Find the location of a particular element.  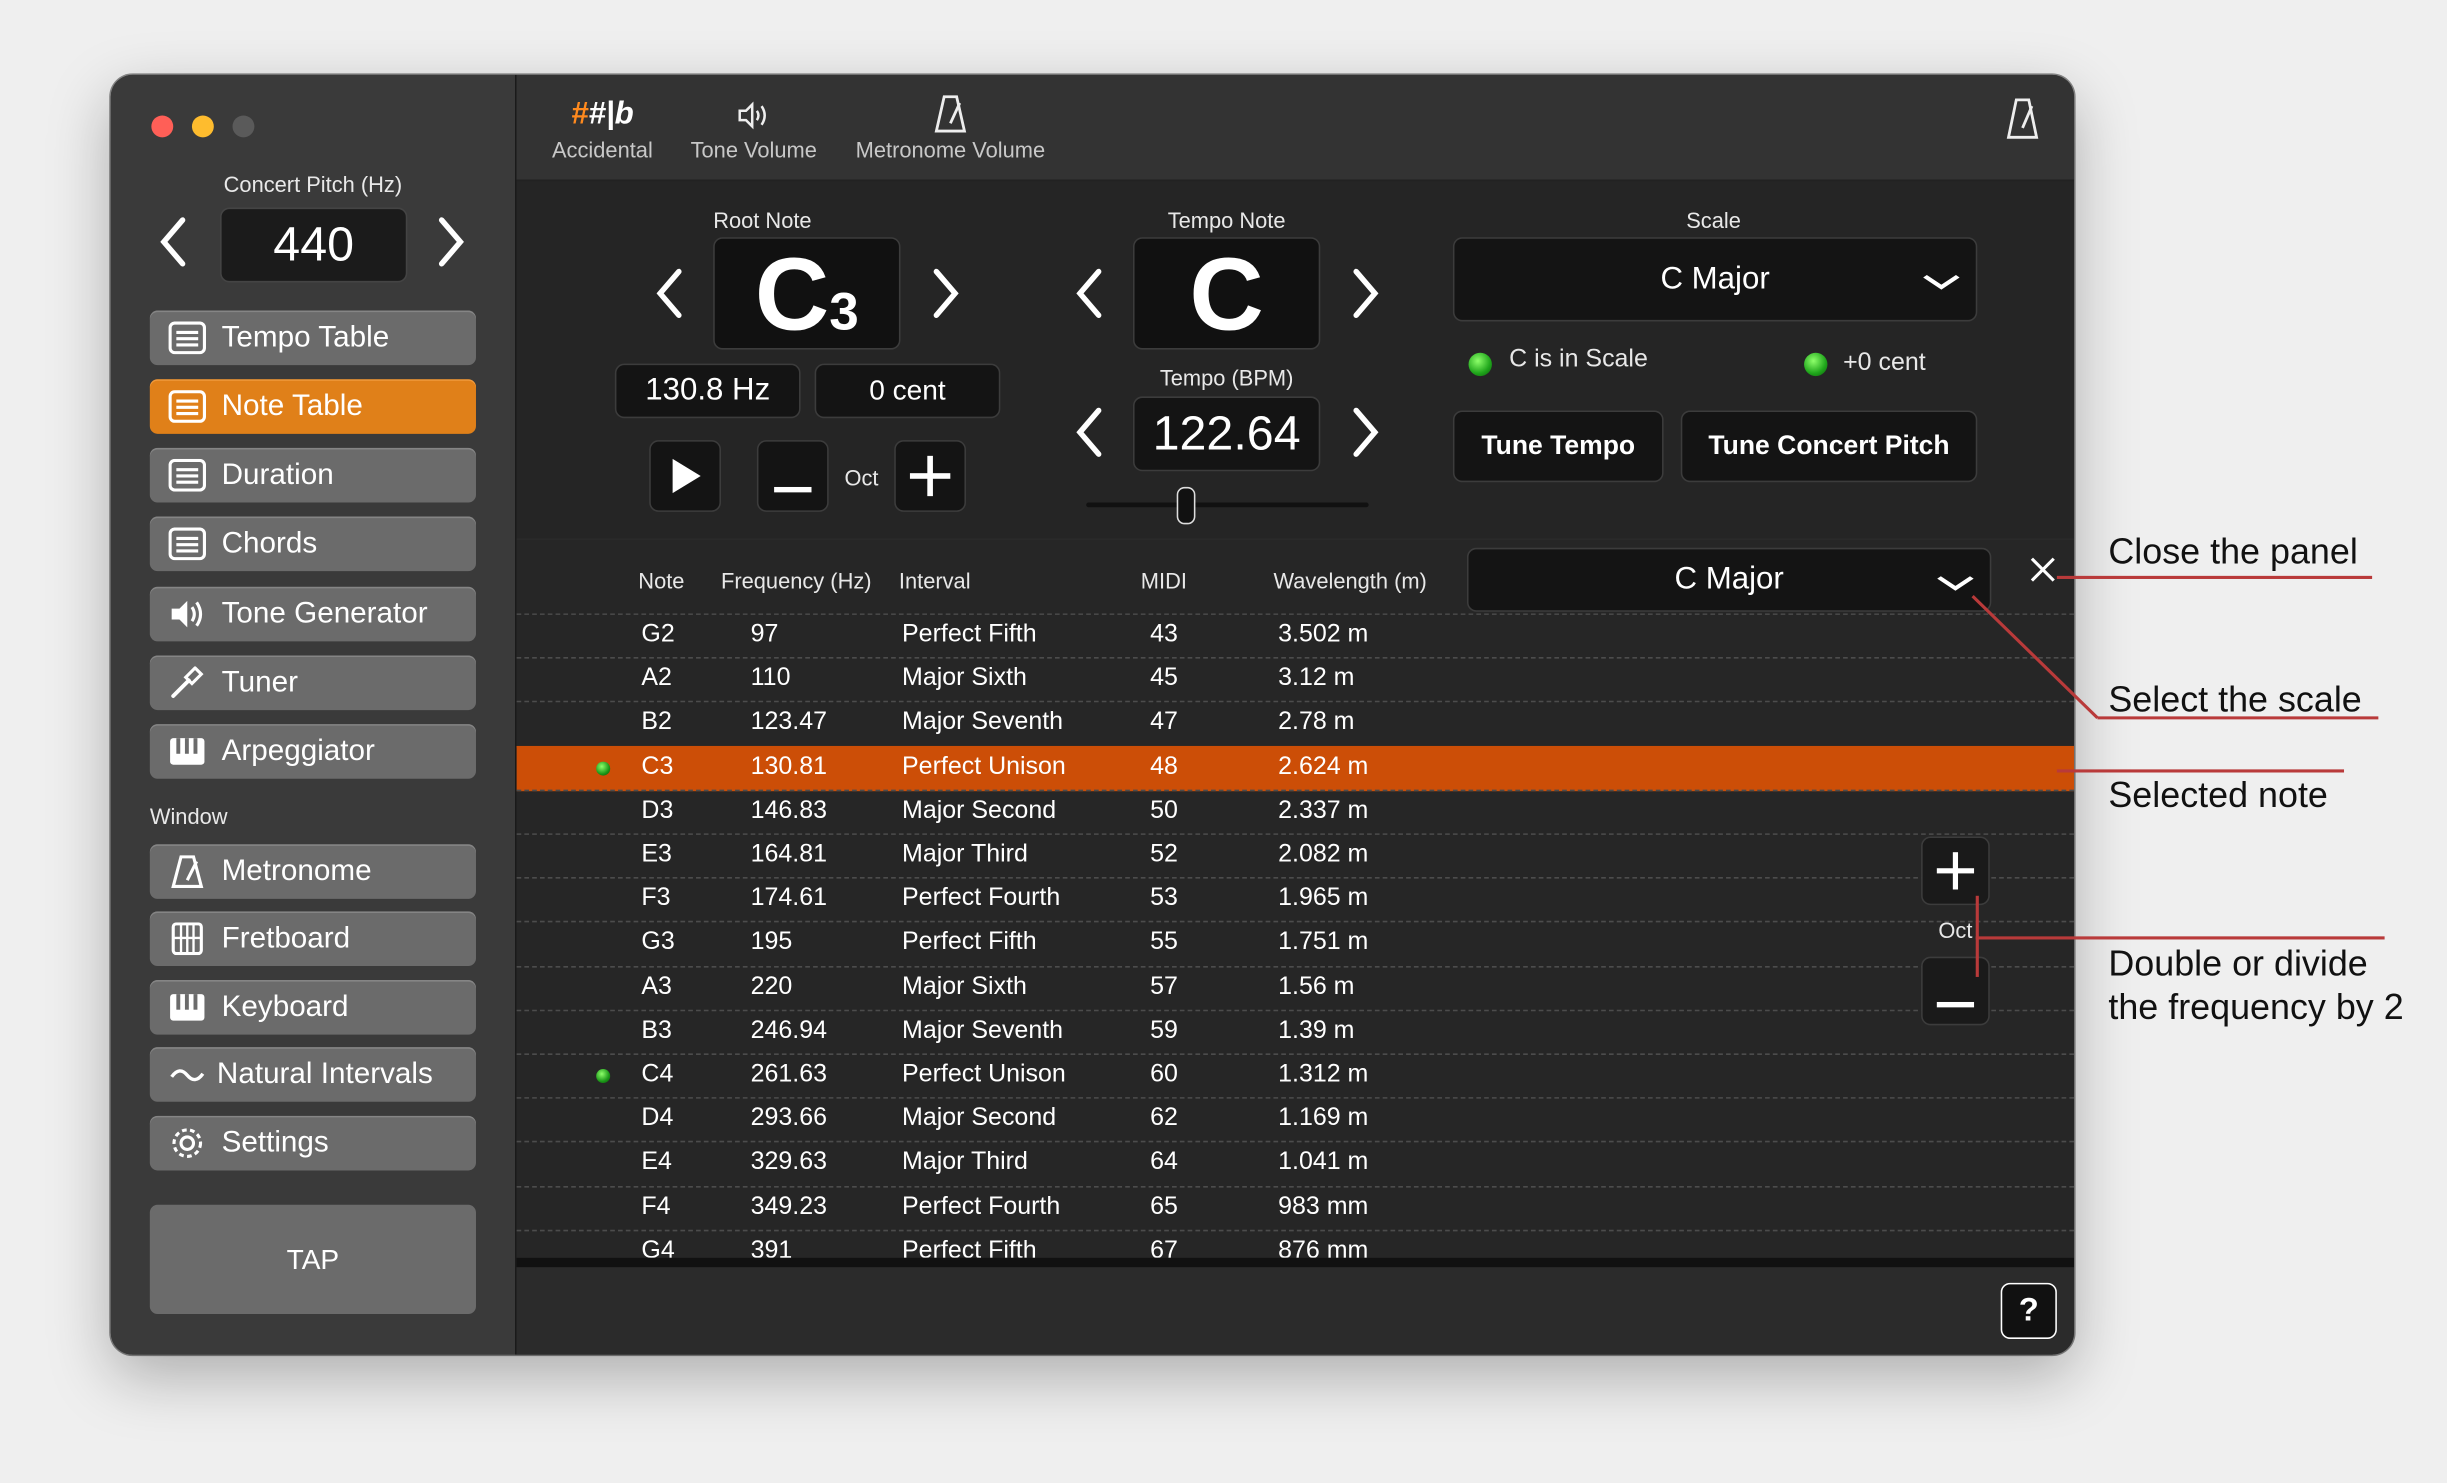

cell-freq: 110 is located at coordinates (770, 678).